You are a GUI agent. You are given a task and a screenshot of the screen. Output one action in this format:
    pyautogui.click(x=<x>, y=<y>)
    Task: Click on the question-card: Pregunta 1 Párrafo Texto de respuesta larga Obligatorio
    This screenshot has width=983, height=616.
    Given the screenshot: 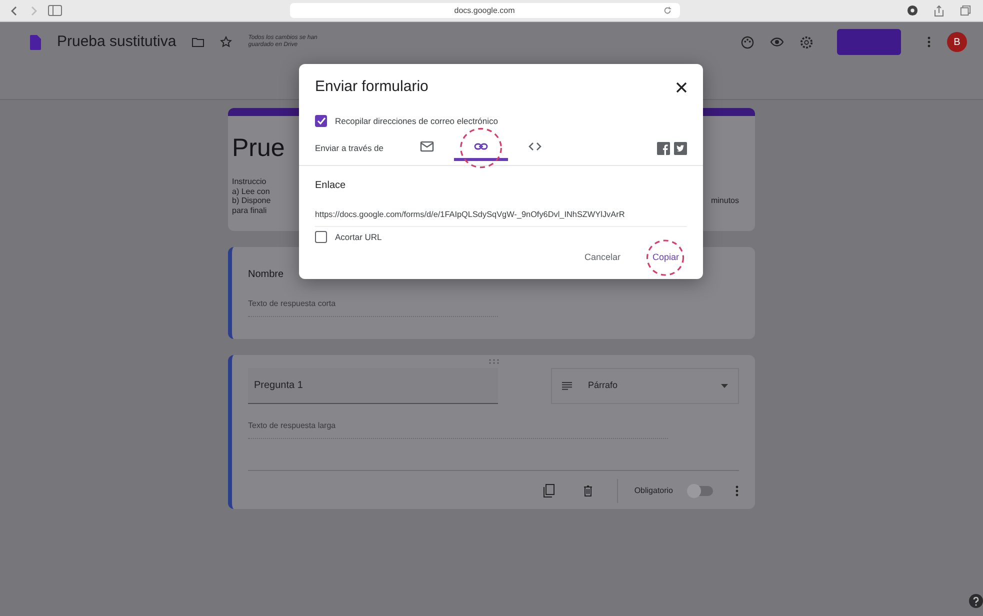 What is the action you would take?
    pyautogui.click(x=491, y=432)
    